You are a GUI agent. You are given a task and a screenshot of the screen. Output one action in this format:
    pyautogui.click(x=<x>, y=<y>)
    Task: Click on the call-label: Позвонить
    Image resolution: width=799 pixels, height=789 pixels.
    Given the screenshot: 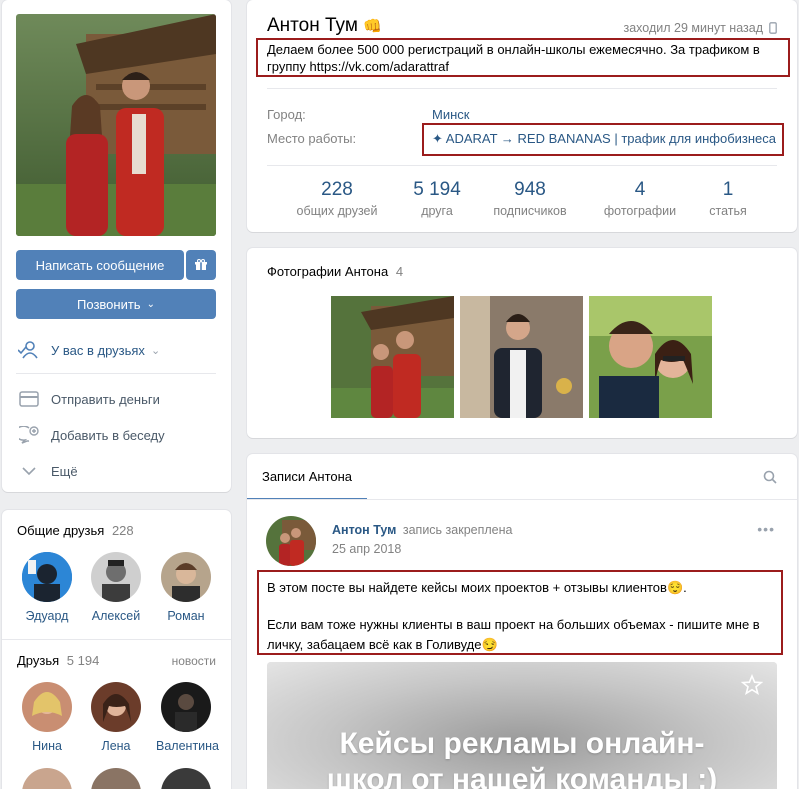 What is the action you would take?
    pyautogui.click(x=109, y=304)
    